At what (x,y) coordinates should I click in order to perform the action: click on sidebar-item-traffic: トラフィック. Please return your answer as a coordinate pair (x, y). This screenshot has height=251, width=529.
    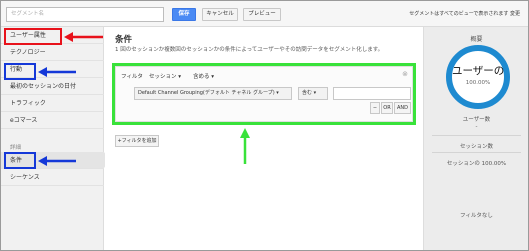
    Looking at the image, I should click on (52, 103).